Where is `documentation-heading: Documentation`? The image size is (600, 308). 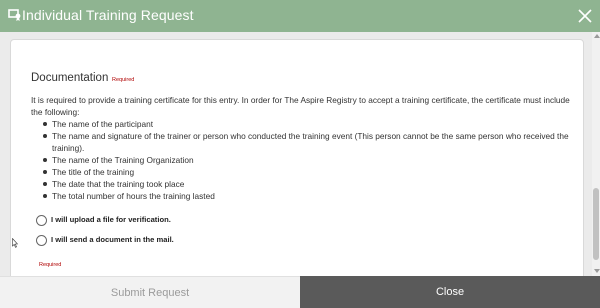
documentation-heading: Documentation is located at coordinates (70, 78).